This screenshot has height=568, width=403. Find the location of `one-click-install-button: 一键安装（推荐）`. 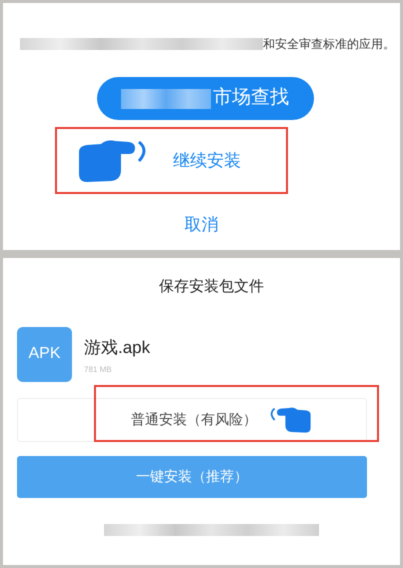

one-click-install-button: 一键安装（推荐） is located at coordinates (192, 477).